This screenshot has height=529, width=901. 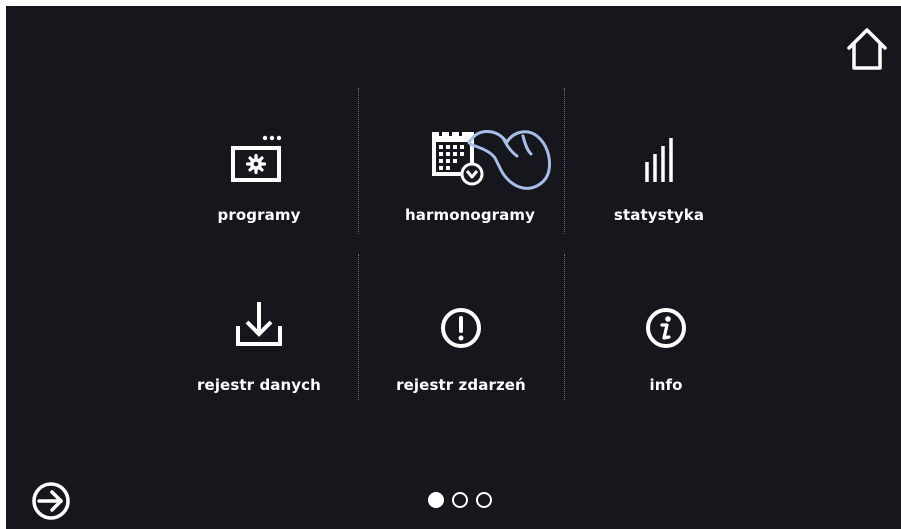 What do you see at coordinates (259, 348) in the screenshot?
I see `tile-rejestr-danych: rejestr danych` at bounding box center [259, 348].